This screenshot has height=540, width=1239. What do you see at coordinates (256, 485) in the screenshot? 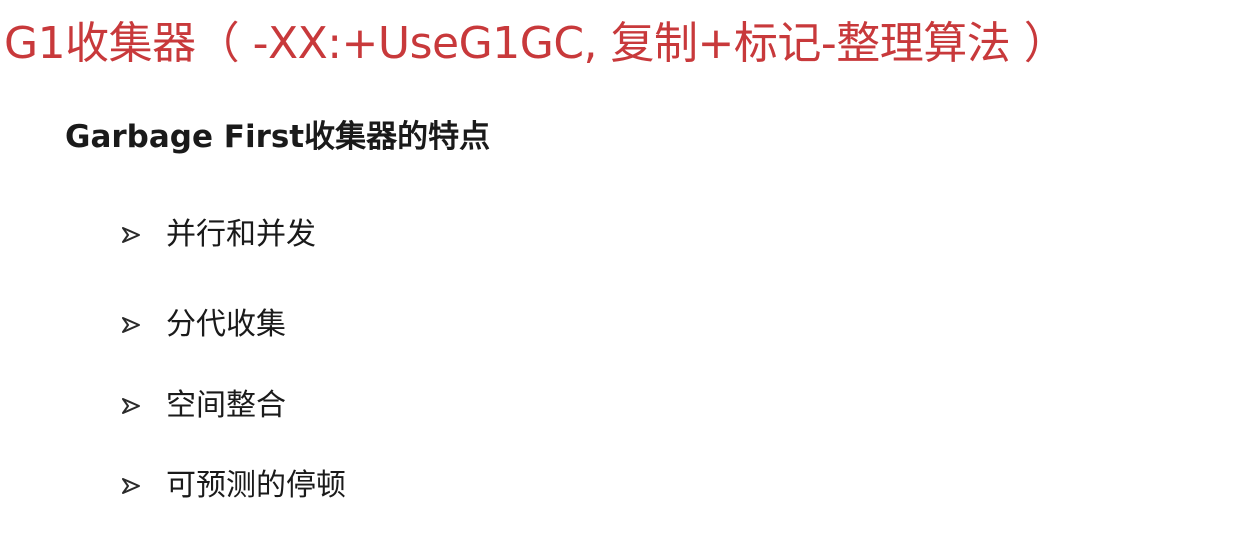
I see `bullet-label: 可预测的停顿` at bounding box center [256, 485].